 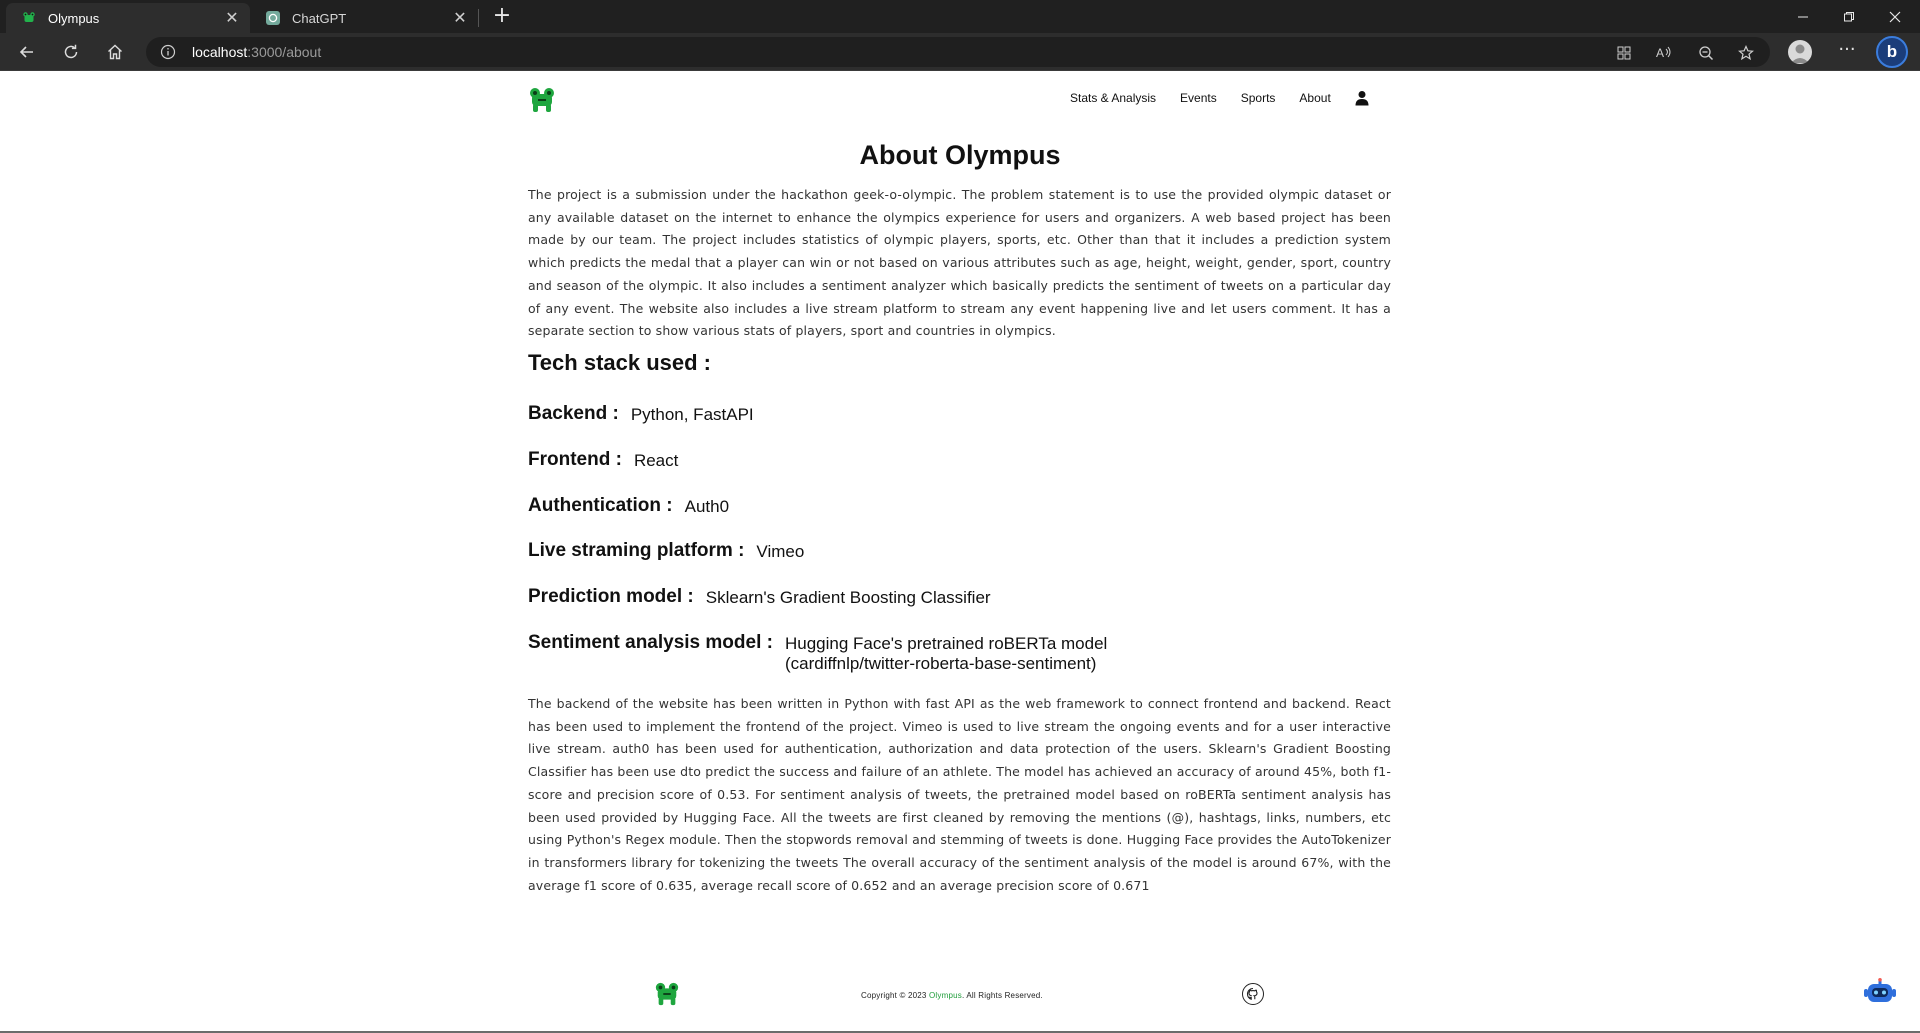 What do you see at coordinates (502, 17) in the screenshot?
I see `plus-icon: +` at bounding box center [502, 17].